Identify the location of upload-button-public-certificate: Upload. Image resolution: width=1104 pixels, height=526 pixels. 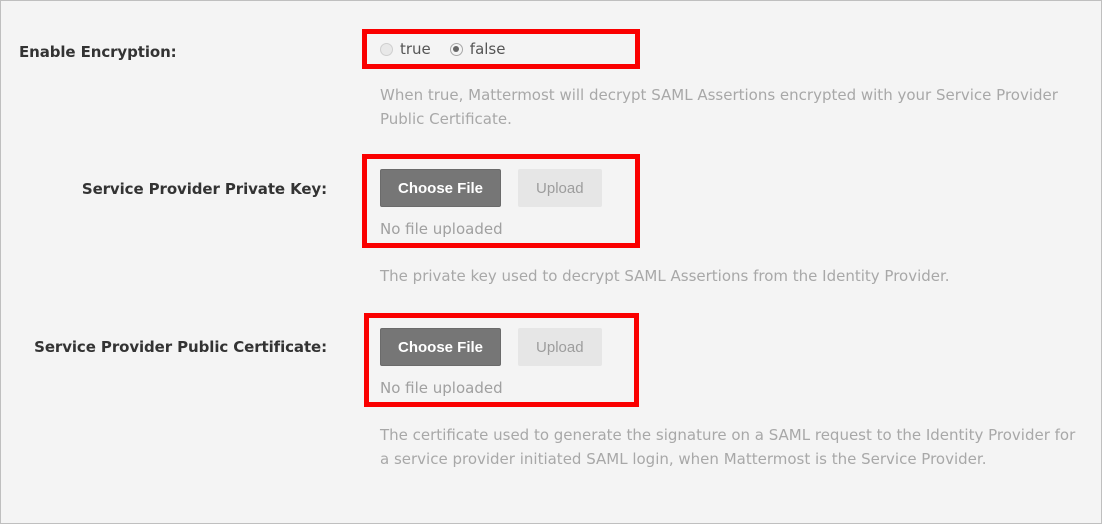
(560, 347).